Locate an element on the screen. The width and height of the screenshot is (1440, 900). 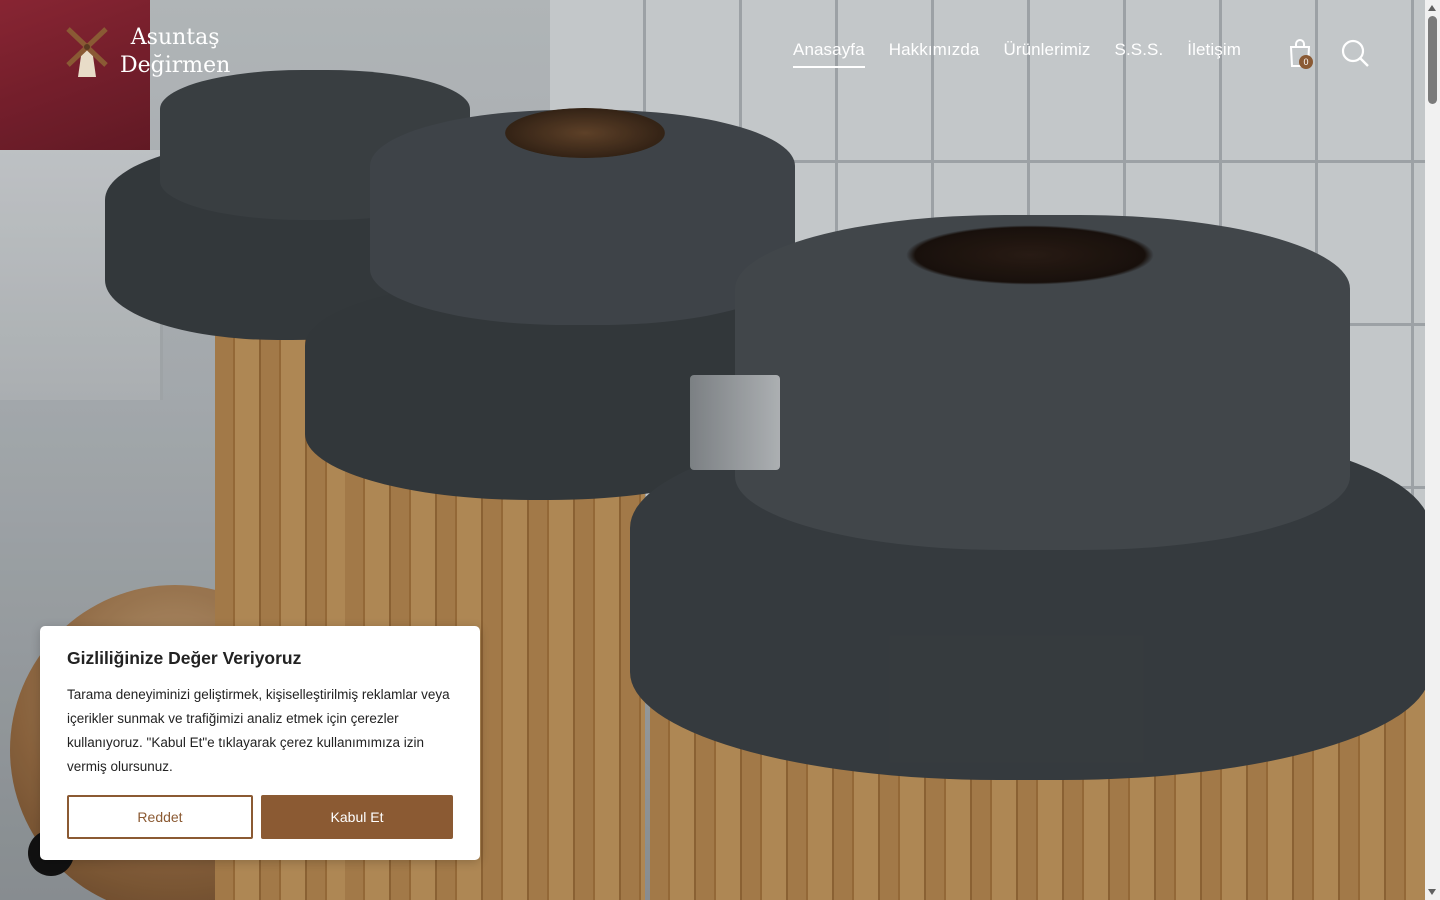
search-button is located at coordinates (1355, 53).